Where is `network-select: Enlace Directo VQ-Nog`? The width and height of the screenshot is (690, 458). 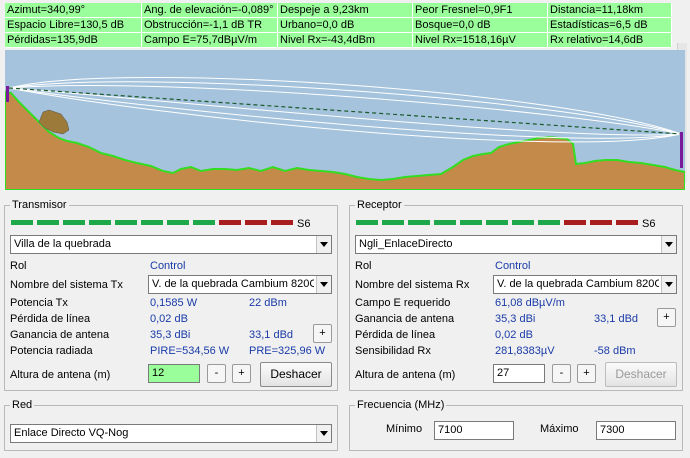
network-select: Enlace Directo VQ-Nog is located at coordinates (171, 433).